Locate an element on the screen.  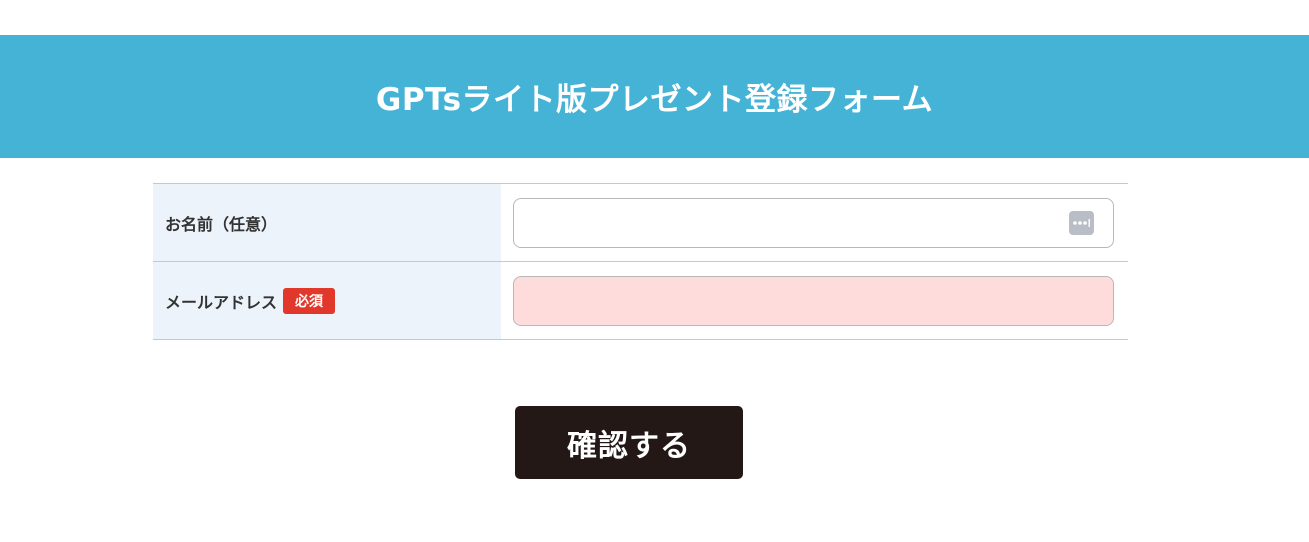
autofill-key-icon is located at coordinates (1081, 222).